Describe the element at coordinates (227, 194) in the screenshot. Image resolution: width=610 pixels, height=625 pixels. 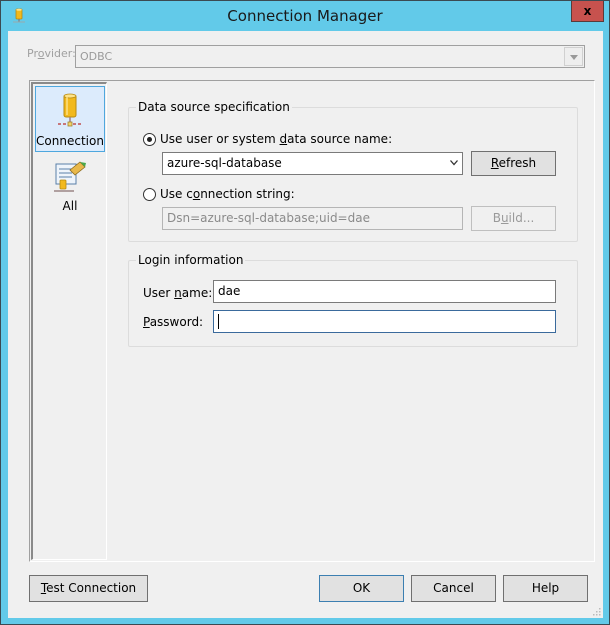
I see `connection-string-radio-label: Use connection string:` at that location.